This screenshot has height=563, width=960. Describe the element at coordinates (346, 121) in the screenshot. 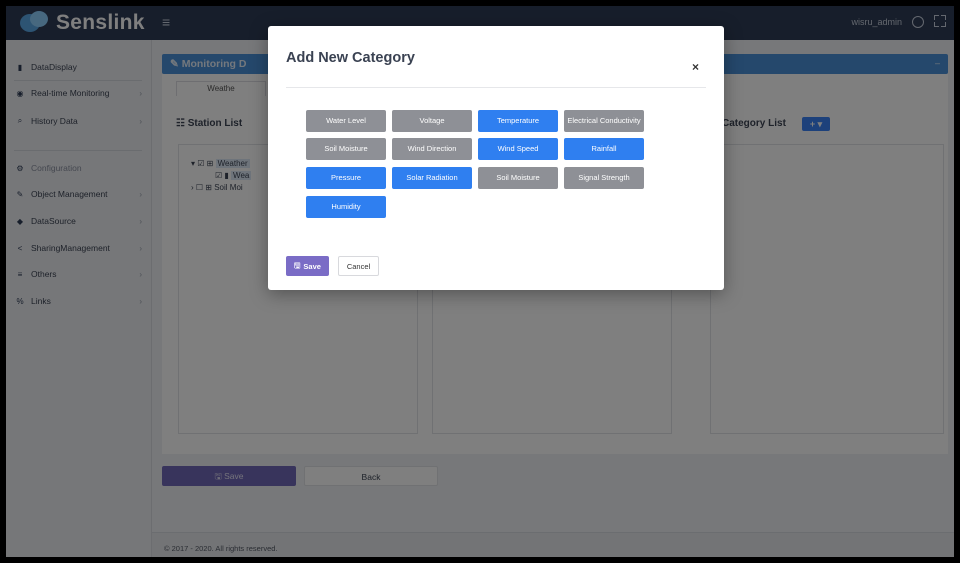

I see `category-button-water-level: Water Level` at that location.